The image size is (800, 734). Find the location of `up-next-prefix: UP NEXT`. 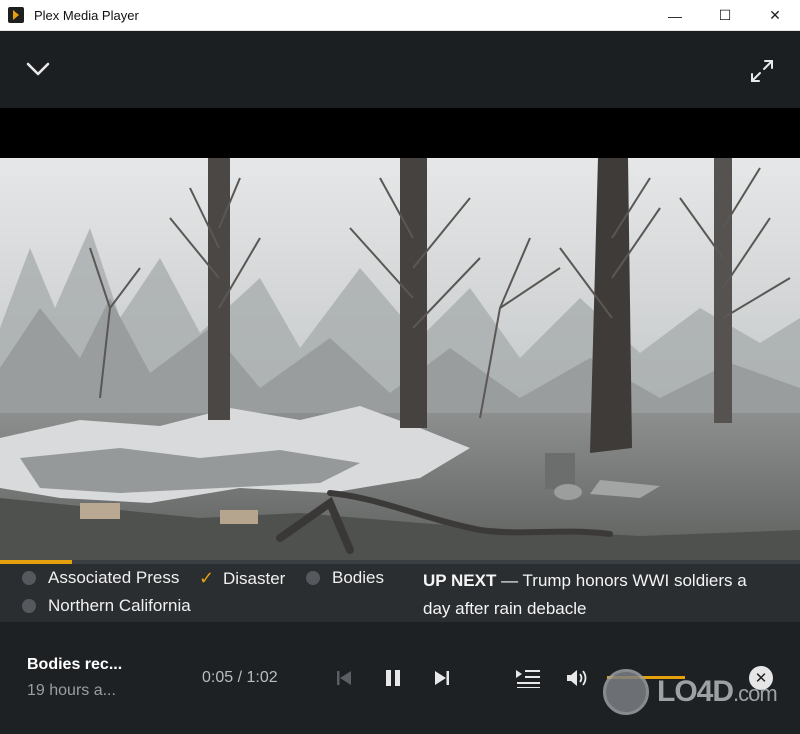

up-next-prefix: UP NEXT is located at coordinates (460, 580).